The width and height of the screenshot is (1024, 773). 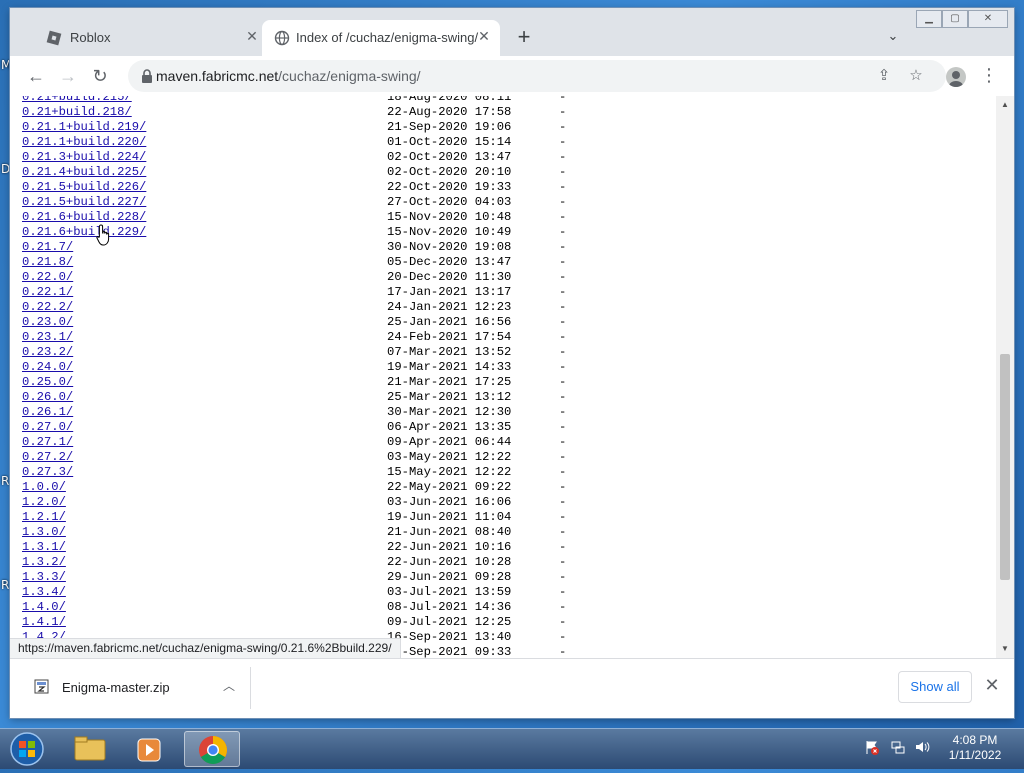 What do you see at coordinates (84, 232) in the screenshot?
I see `directory-link: 0.21.6+build.229/` at bounding box center [84, 232].